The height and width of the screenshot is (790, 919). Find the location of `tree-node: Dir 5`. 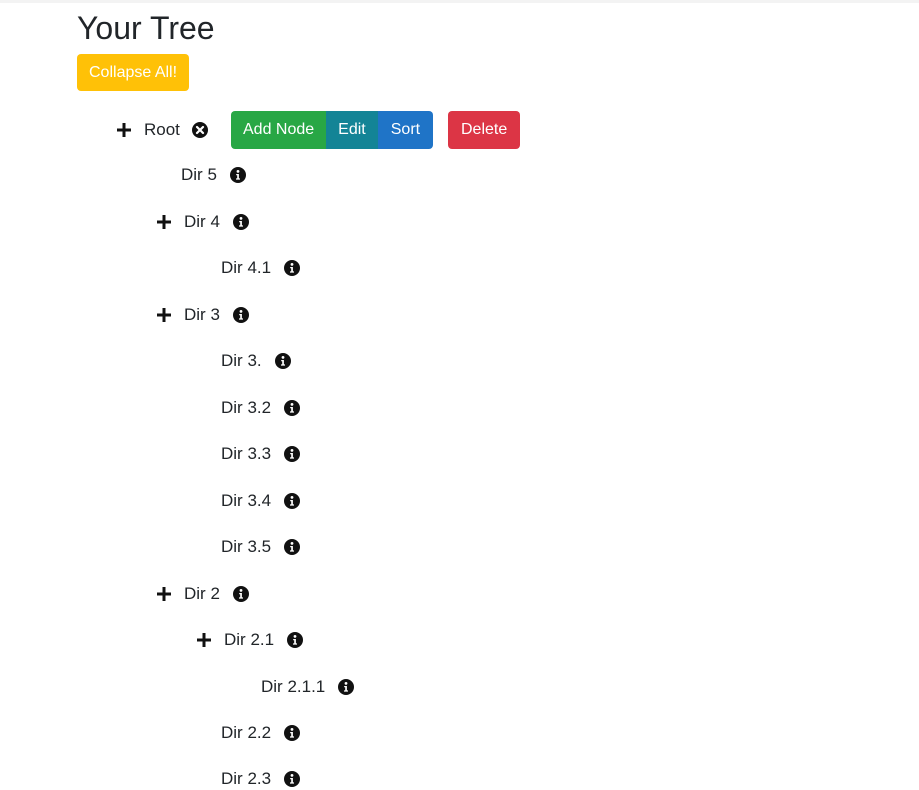

tree-node: Dir 5 is located at coordinates (213, 175).